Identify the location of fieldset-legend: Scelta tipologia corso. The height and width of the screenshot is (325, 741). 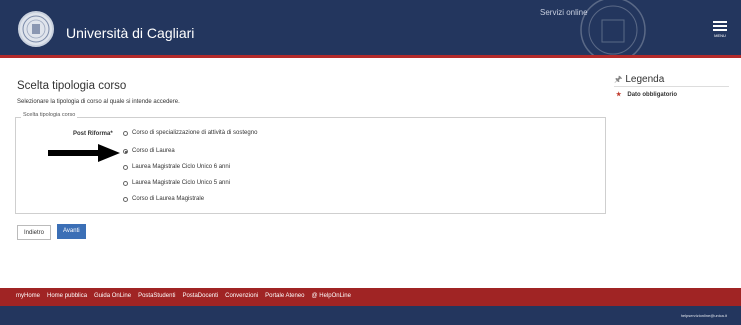
(49, 115).